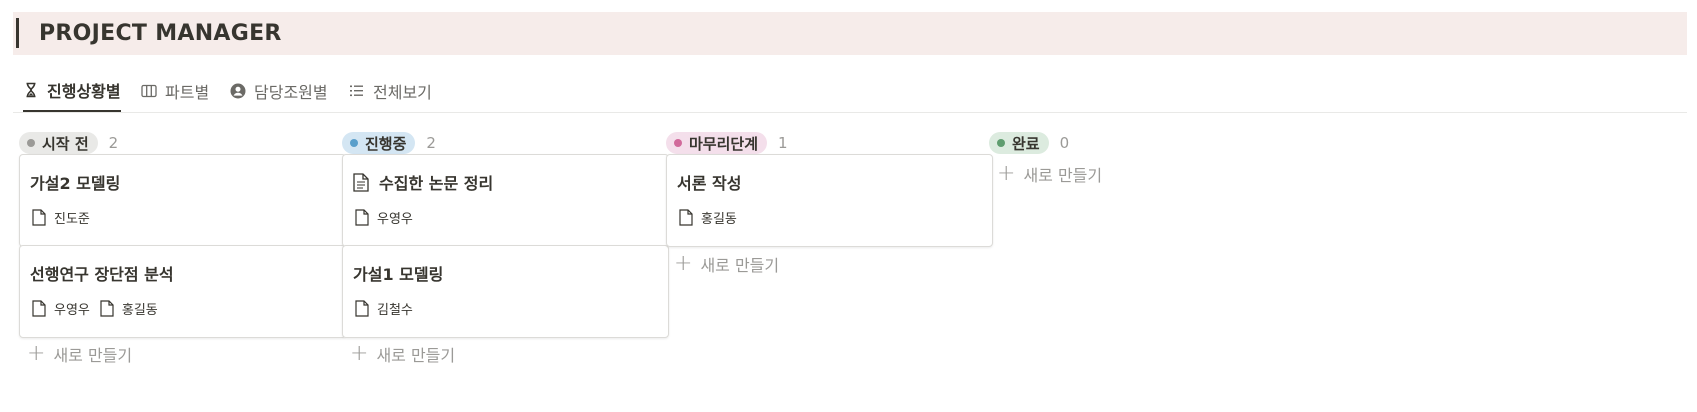 The width and height of the screenshot is (1697, 412). I want to click on assignee: 김철수, so click(384, 308).